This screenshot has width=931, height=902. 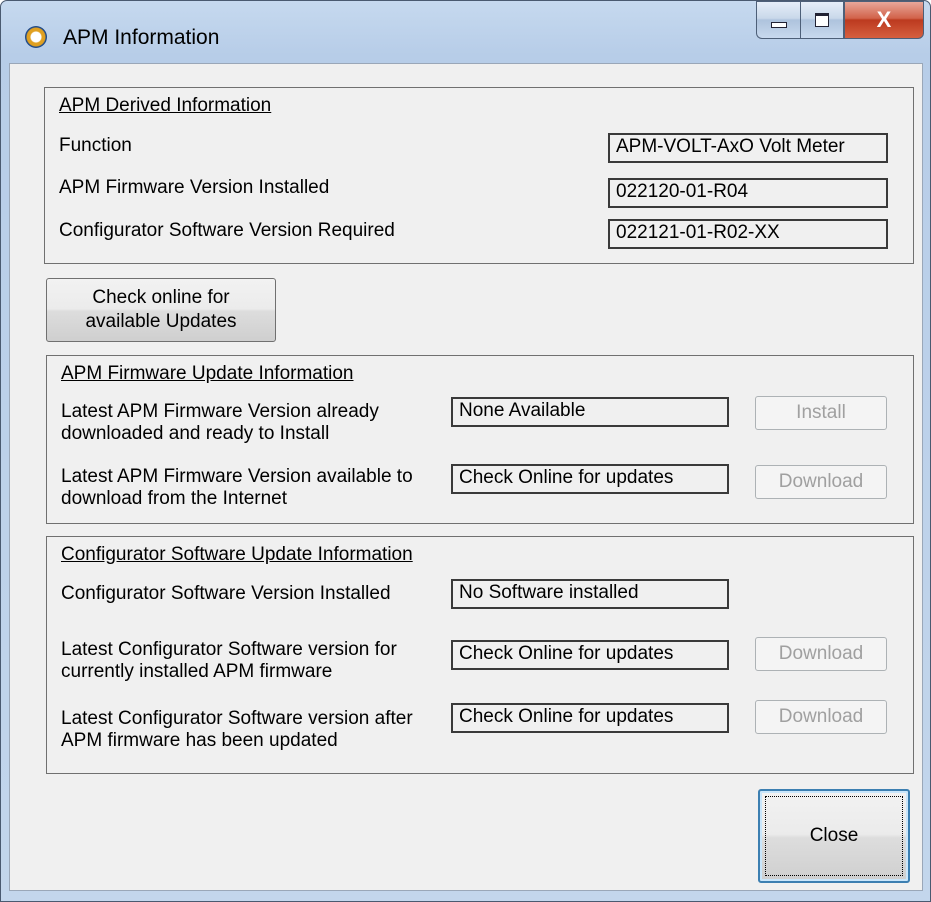 What do you see at coordinates (165, 105) in the screenshot?
I see `derived-info-title: APM Derived Information` at bounding box center [165, 105].